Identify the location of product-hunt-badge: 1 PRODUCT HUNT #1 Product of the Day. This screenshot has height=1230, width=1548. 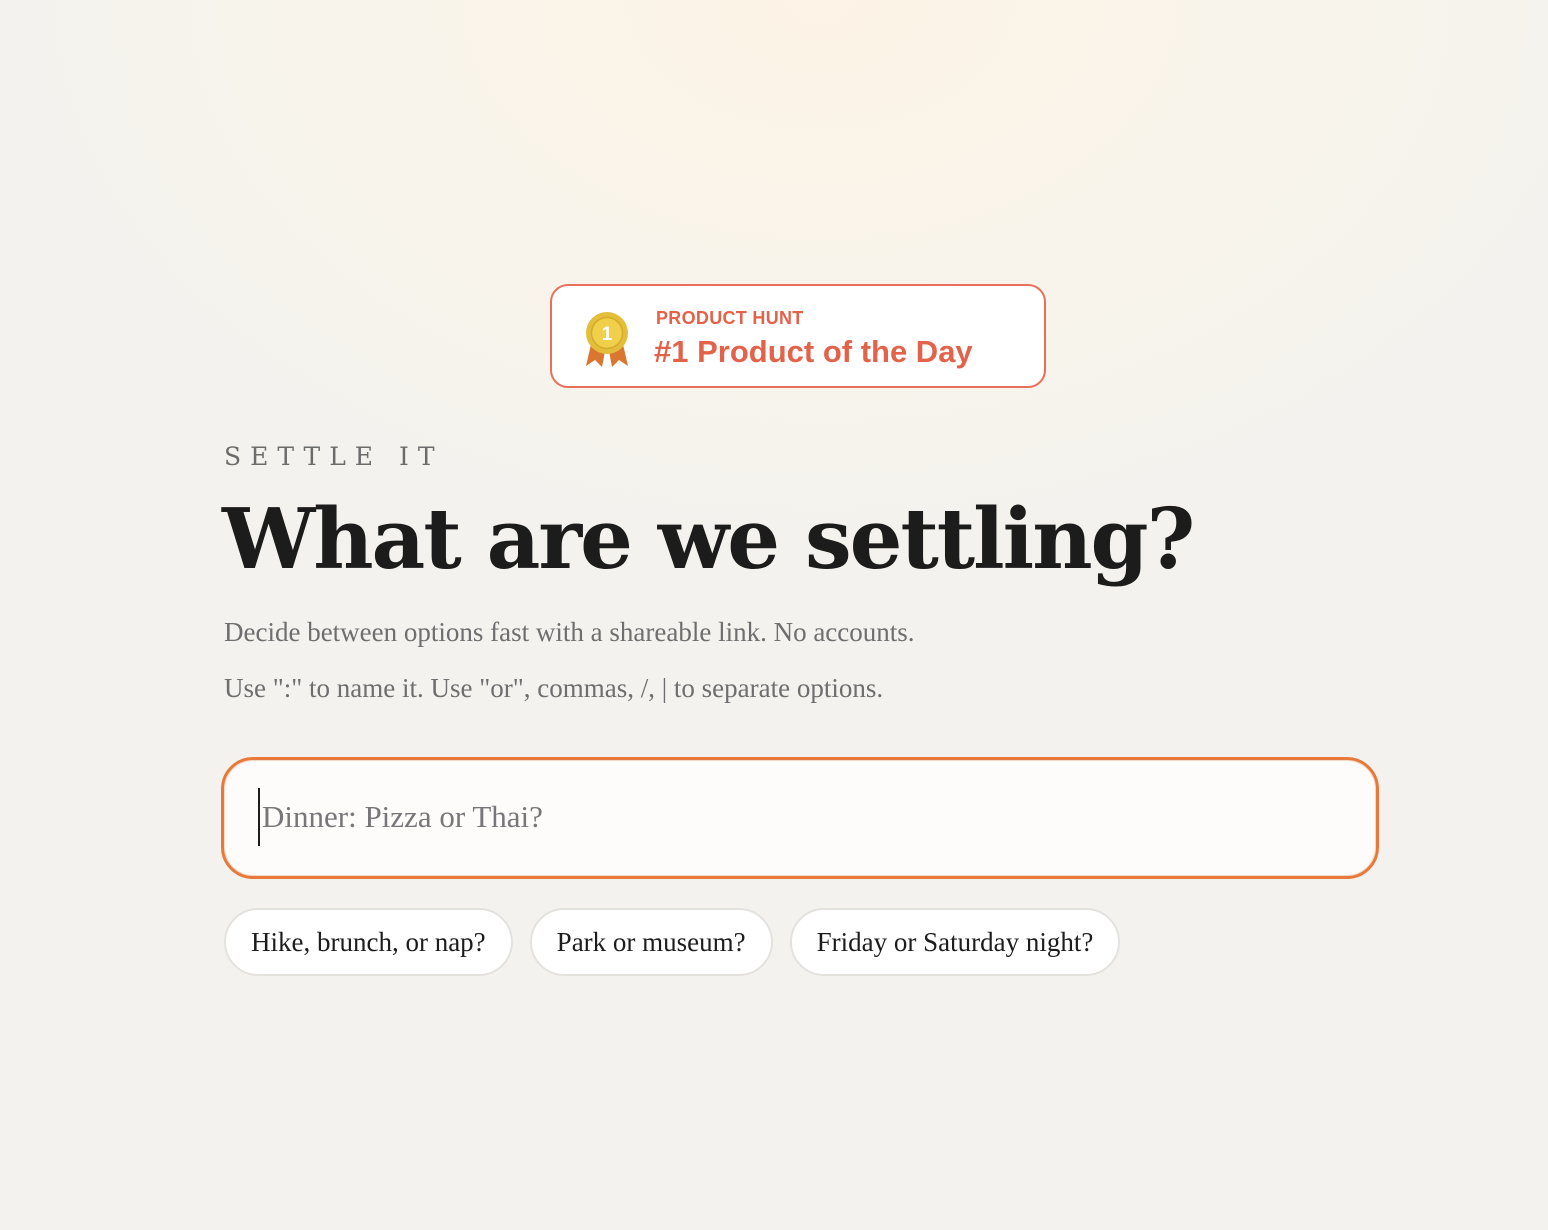
(798, 336).